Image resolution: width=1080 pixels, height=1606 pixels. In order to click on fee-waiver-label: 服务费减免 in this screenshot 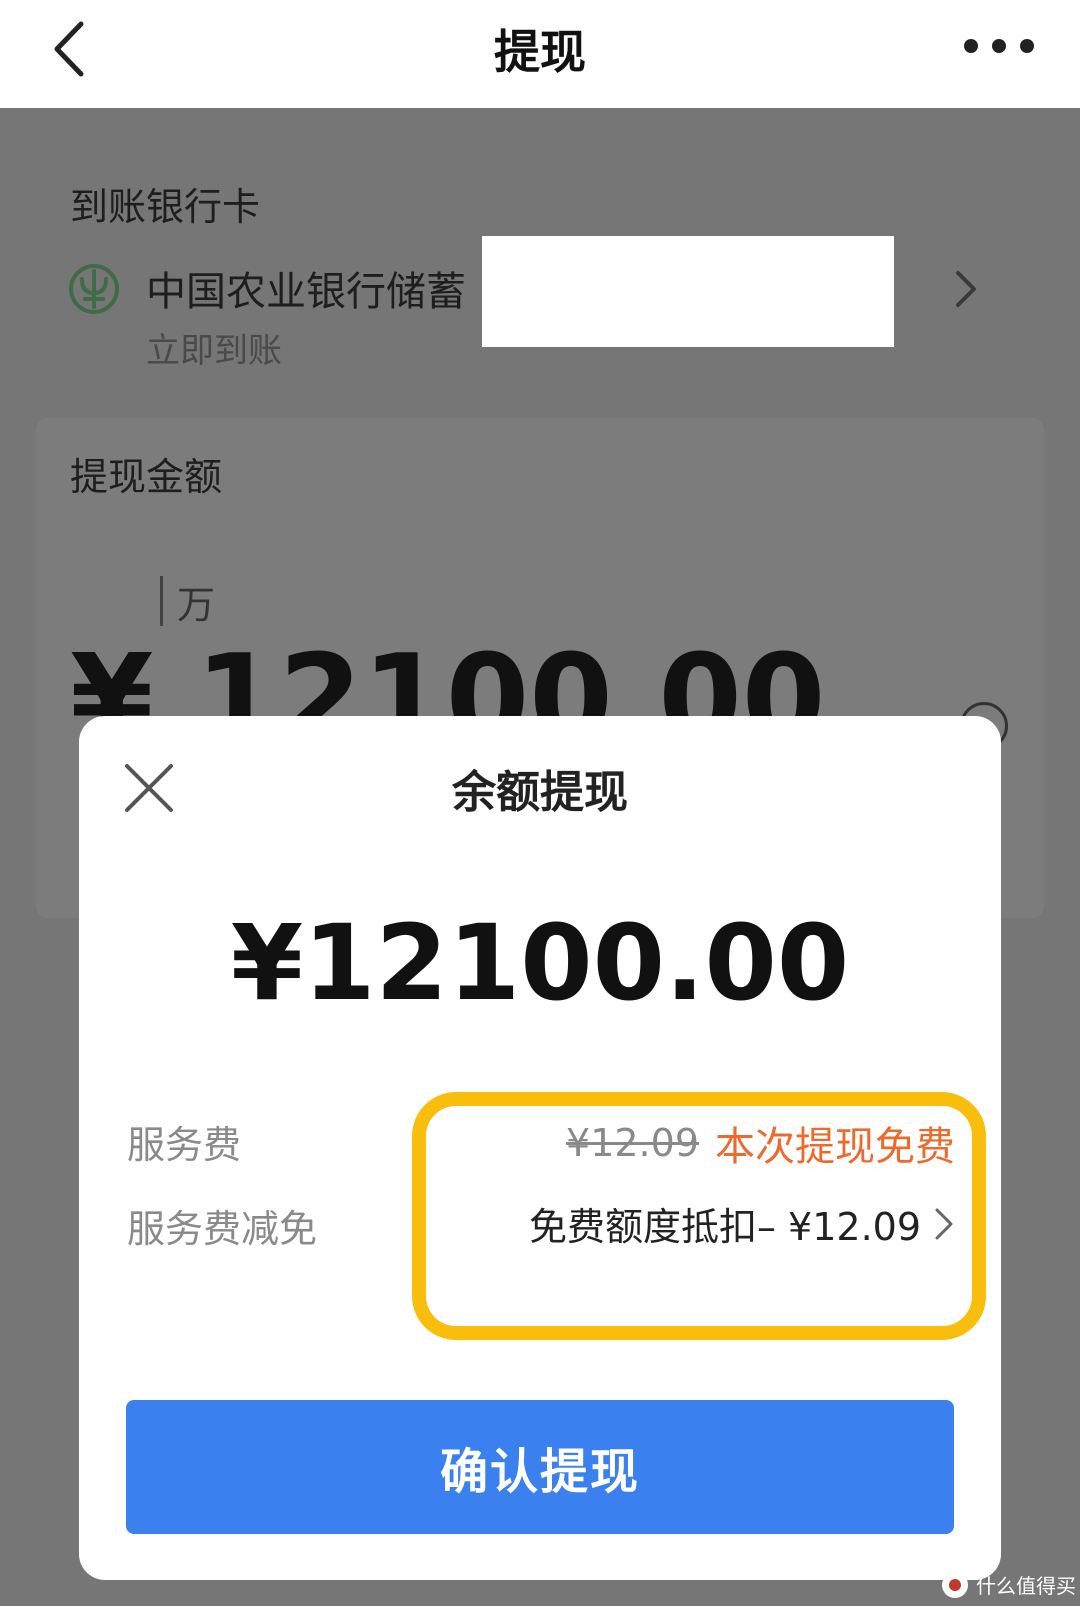, I will do `click(222, 1229)`.